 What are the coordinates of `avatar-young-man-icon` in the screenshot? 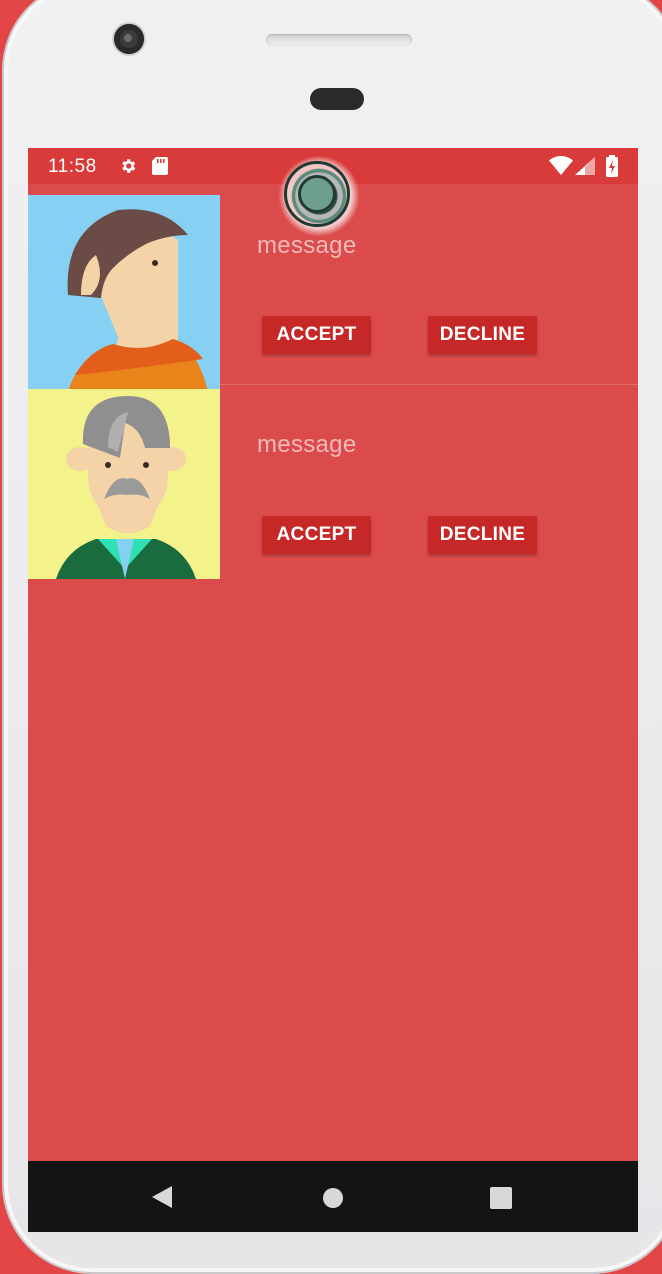 It's located at (124, 293).